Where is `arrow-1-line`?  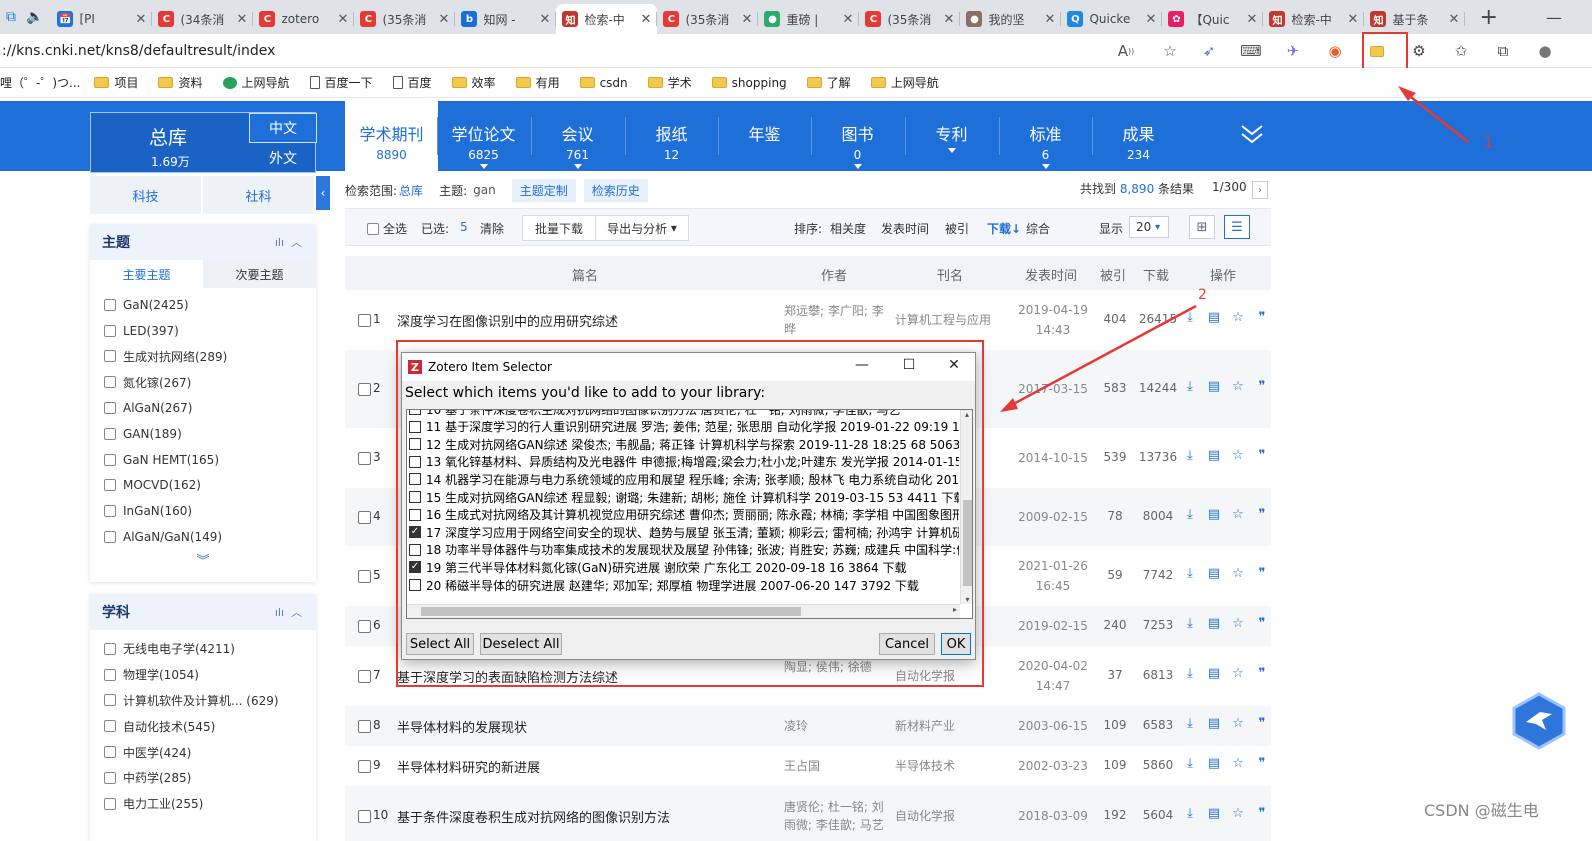
arrow-1-line is located at coordinates (1435, 116).